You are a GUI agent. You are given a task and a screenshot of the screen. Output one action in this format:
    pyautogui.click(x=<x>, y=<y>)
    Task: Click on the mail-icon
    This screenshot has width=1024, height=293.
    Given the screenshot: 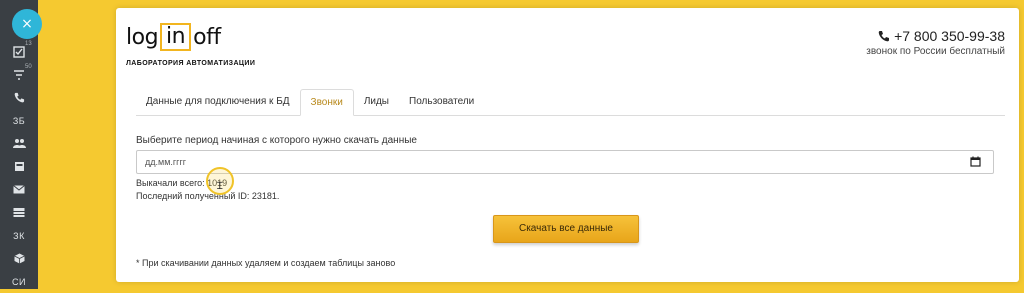 What is the action you would take?
    pyautogui.click(x=19, y=189)
    